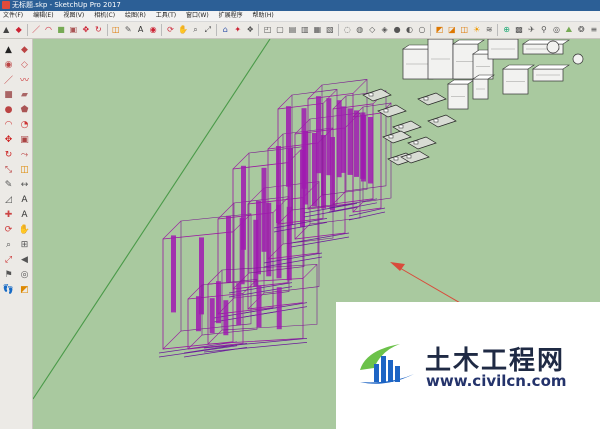  Describe the element at coordinates (372, 30) in the screenshot. I see `wireframe-icon: ◇` at that location.